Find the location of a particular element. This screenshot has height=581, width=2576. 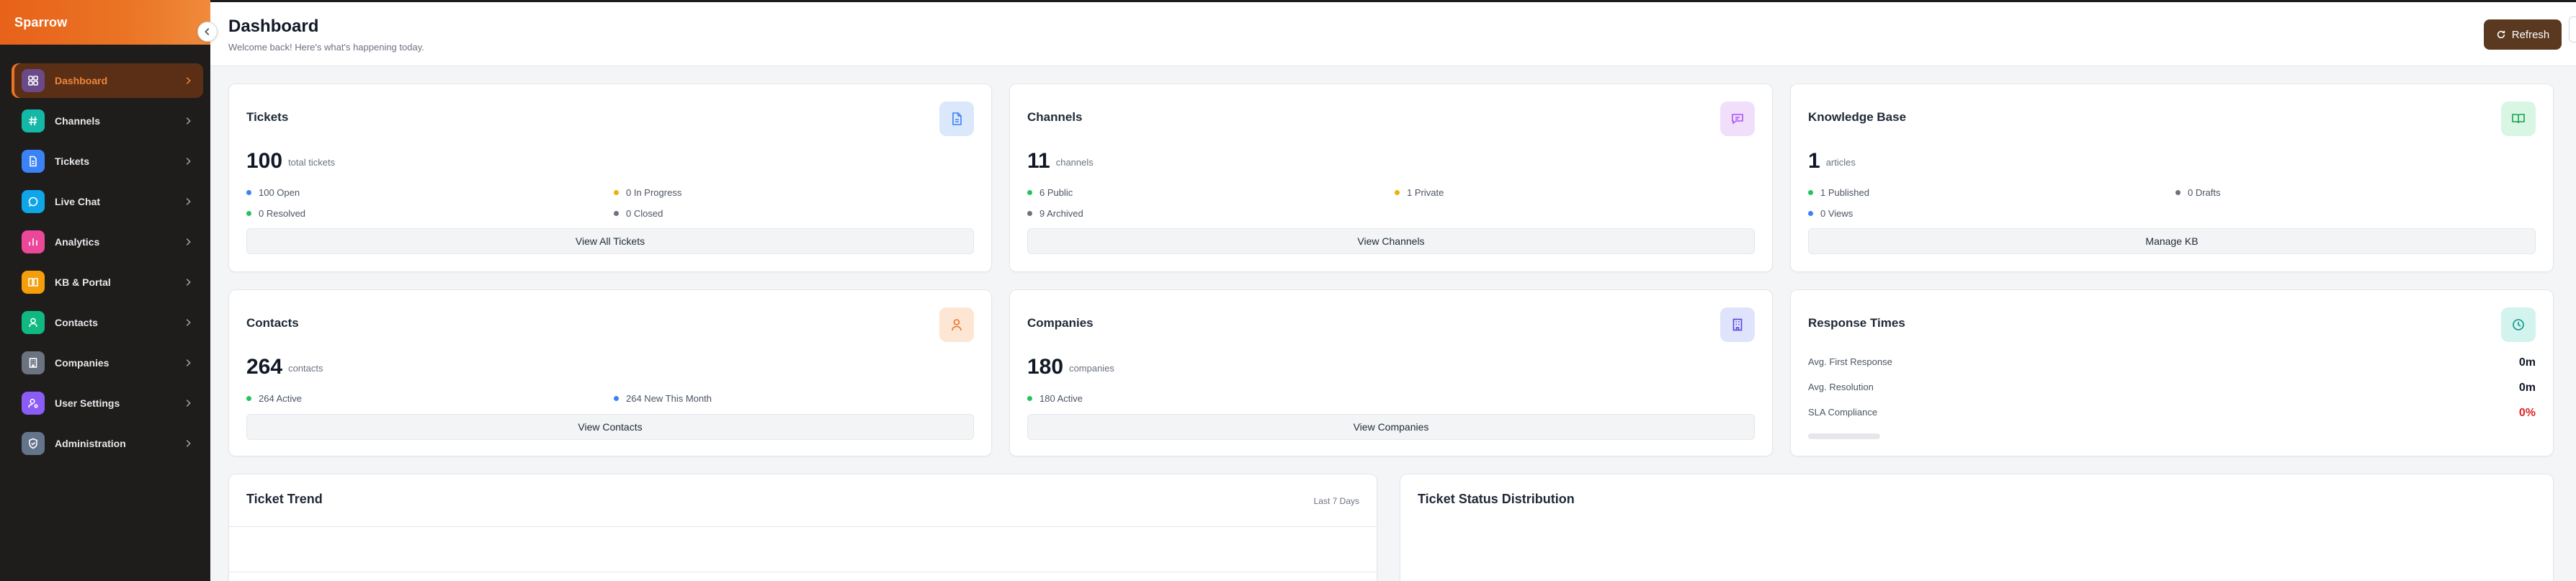

manage-kb-button: Manage KB is located at coordinates (2172, 241).